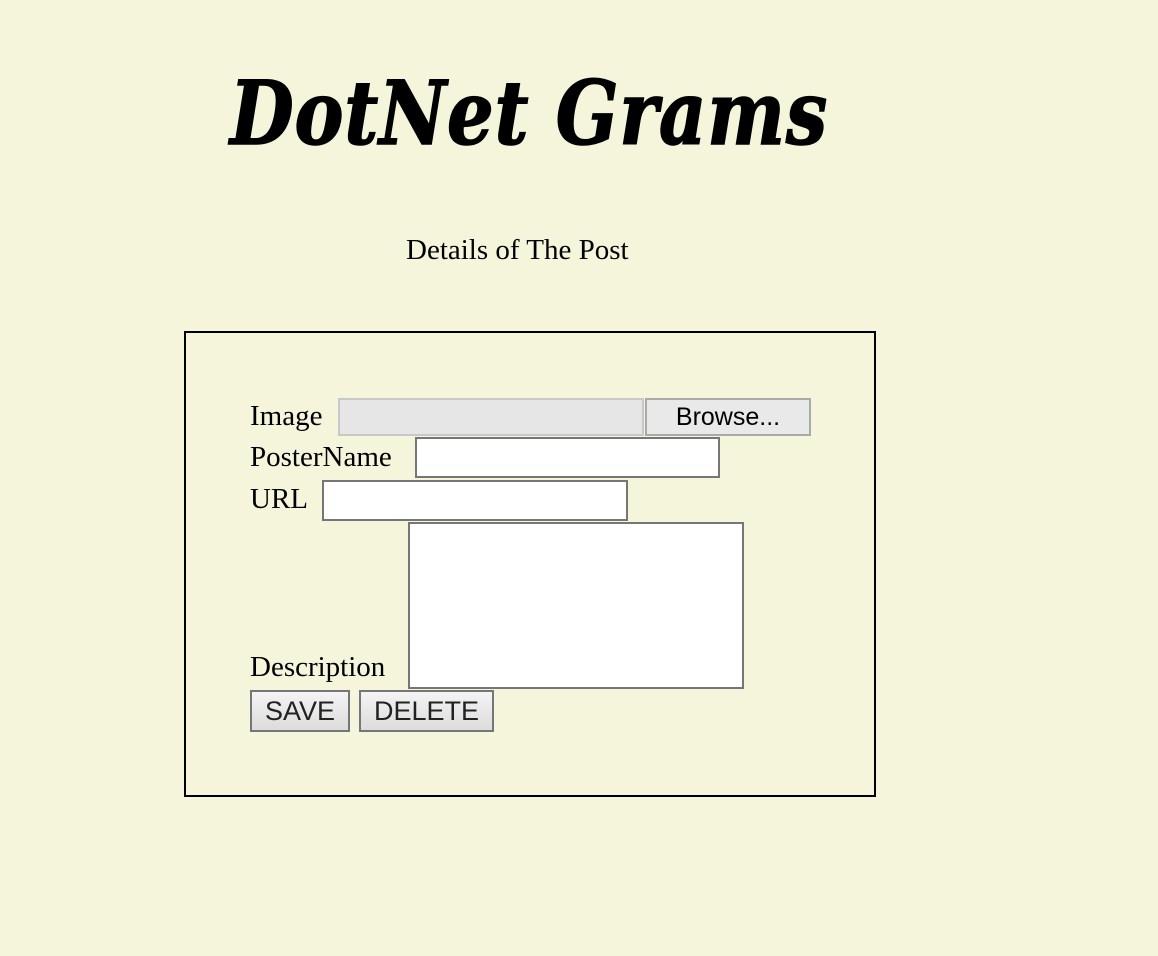 The width and height of the screenshot is (1158, 956). What do you see at coordinates (318, 667) in the screenshot?
I see `description-label: Description` at bounding box center [318, 667].